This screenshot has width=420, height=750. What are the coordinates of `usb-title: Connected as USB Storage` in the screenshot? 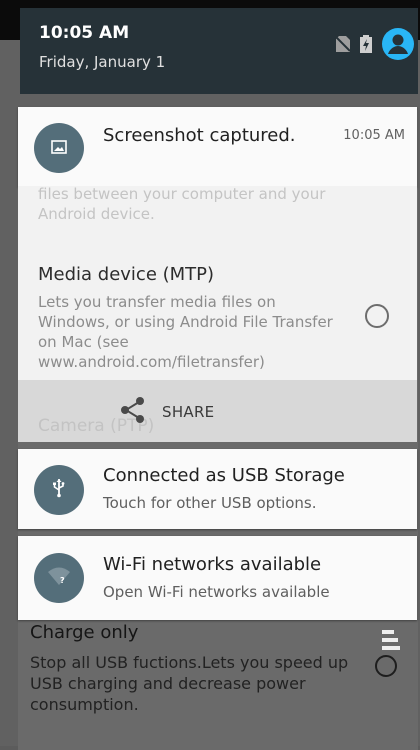 It's located at (224, 475).